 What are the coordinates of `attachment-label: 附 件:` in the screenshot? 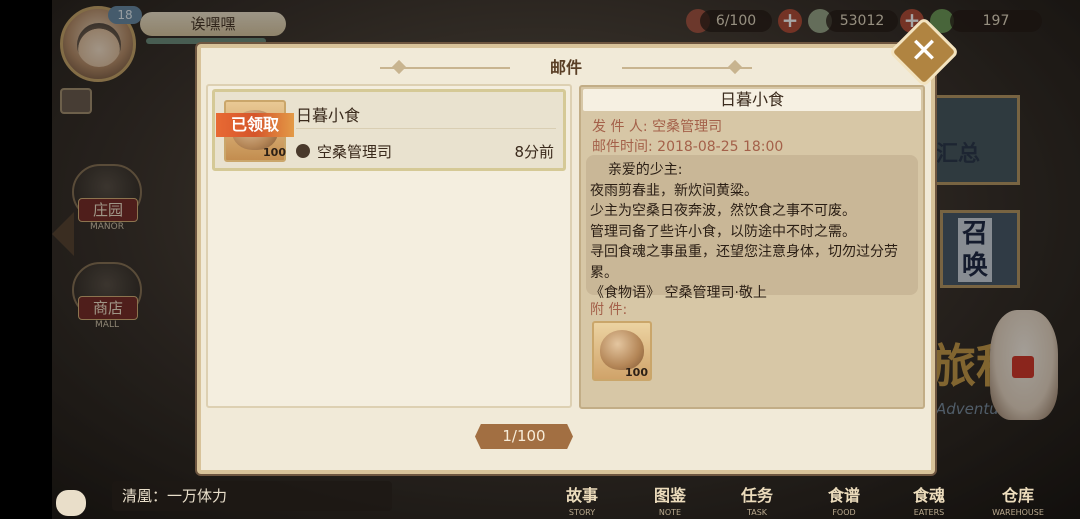 It's located at (609, 310).